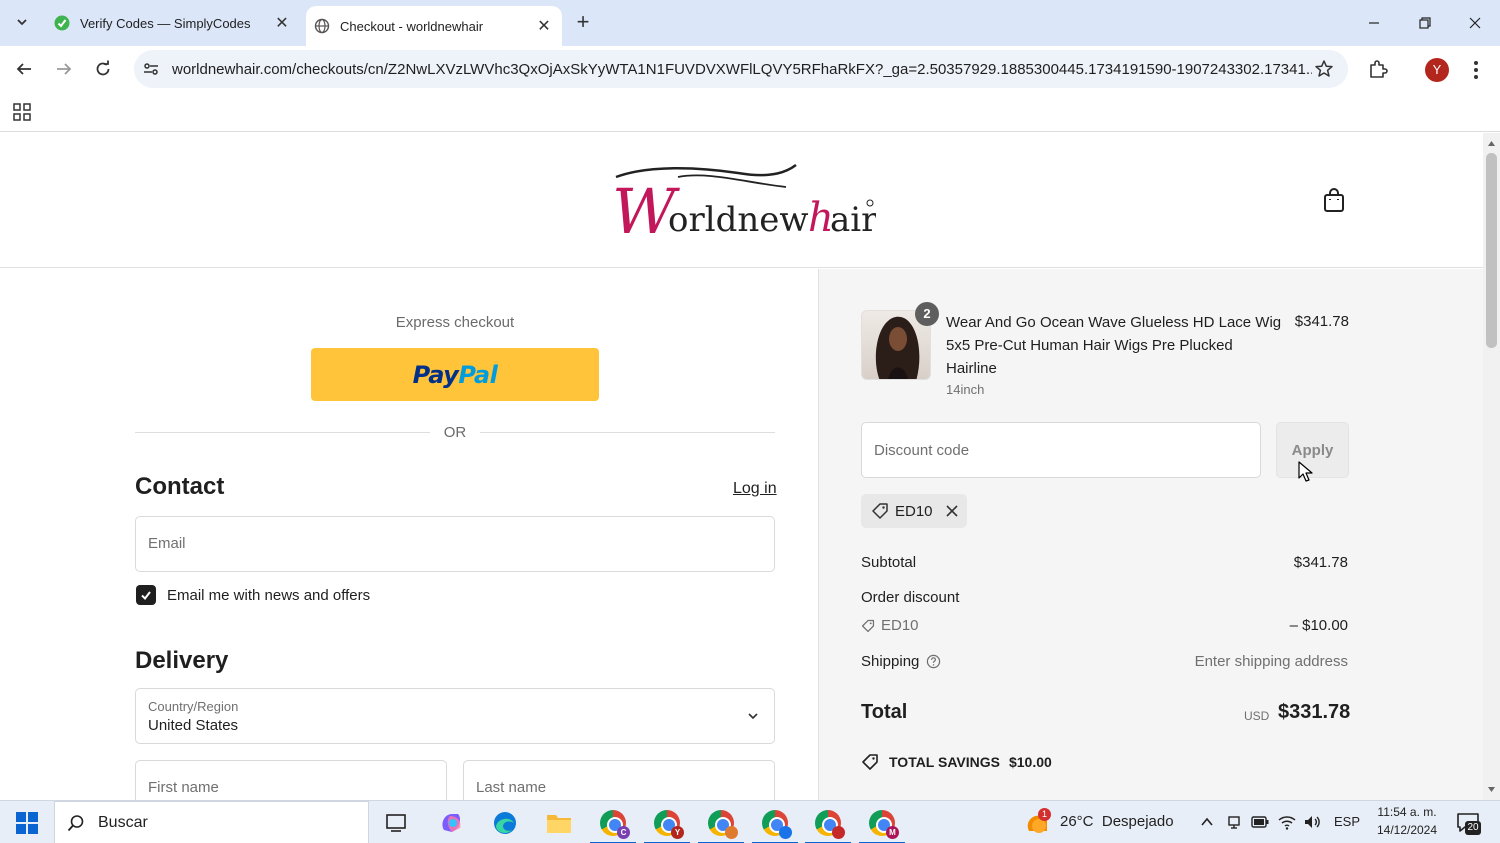  Describe the element at coordinates (165, 23) in the screenshot. I see `tab-title: Verify Codes — SimplyCodes` at that location.